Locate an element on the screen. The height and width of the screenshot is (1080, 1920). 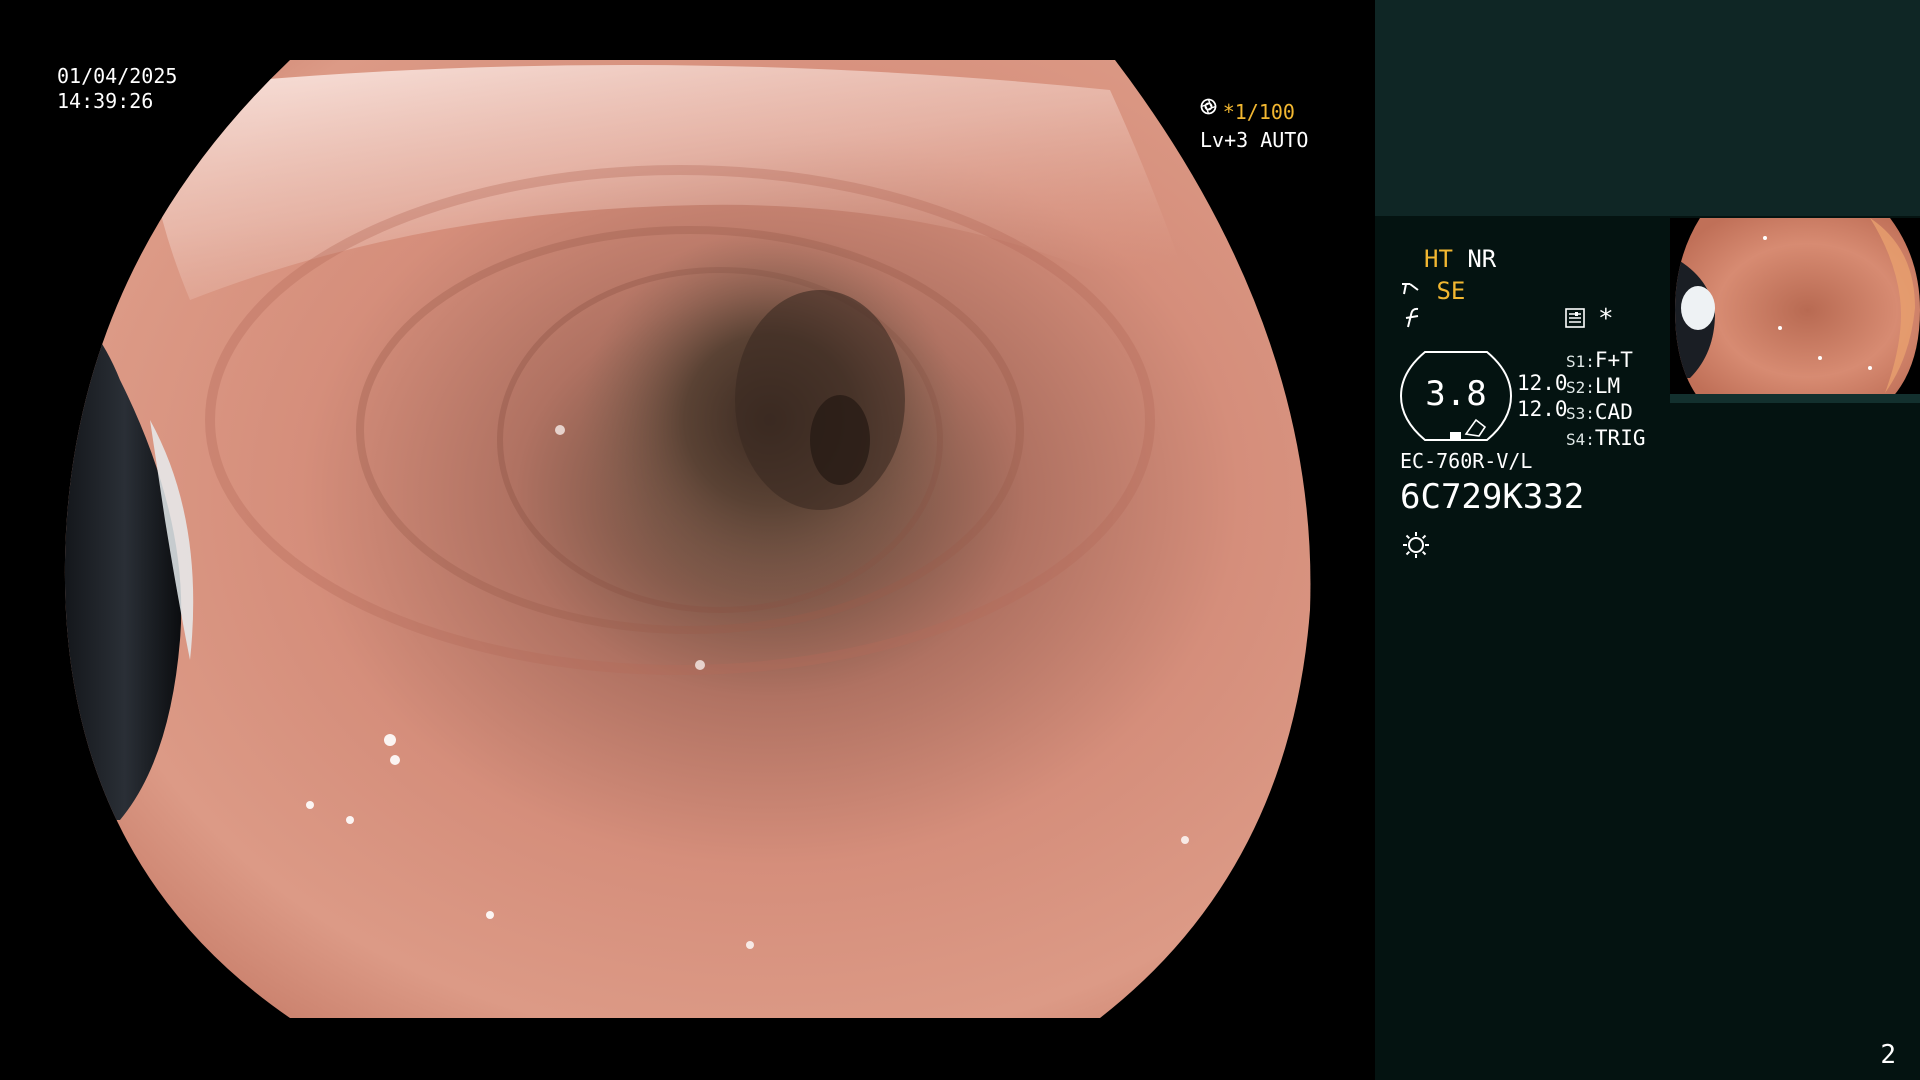
s4-value: TRIG is located at coordinates (1620, 438).